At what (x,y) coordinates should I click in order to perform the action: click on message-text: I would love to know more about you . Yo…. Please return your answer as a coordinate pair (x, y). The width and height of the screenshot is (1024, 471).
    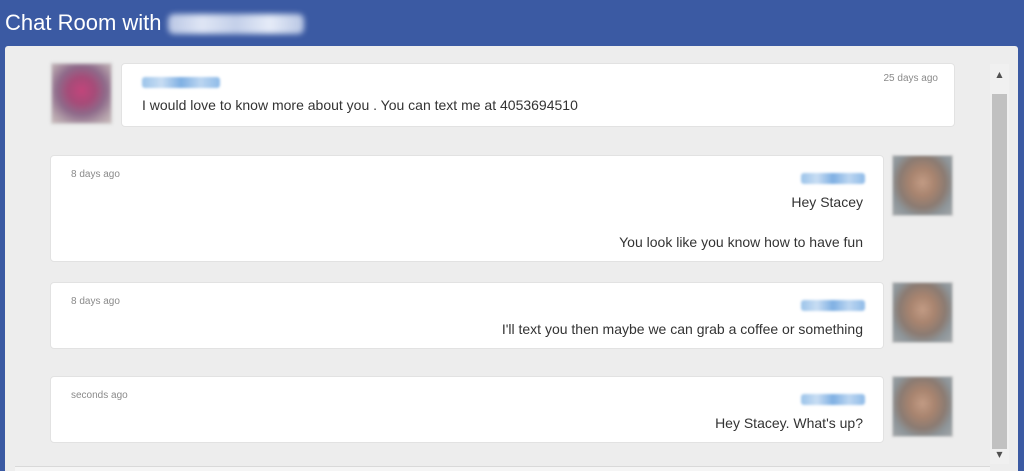
    Looking at the image, I should click on (360, 105).